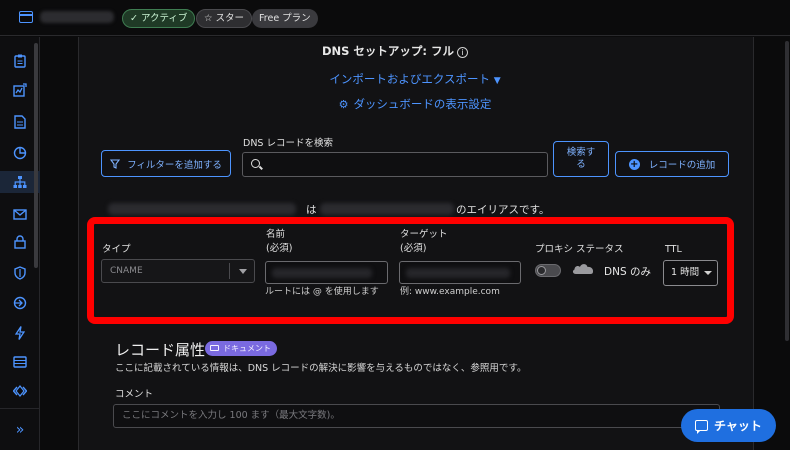  Describe the element at coordinates (685, 272) in the screenshot. I see `ttl-select-value: 1 時間` at that location.